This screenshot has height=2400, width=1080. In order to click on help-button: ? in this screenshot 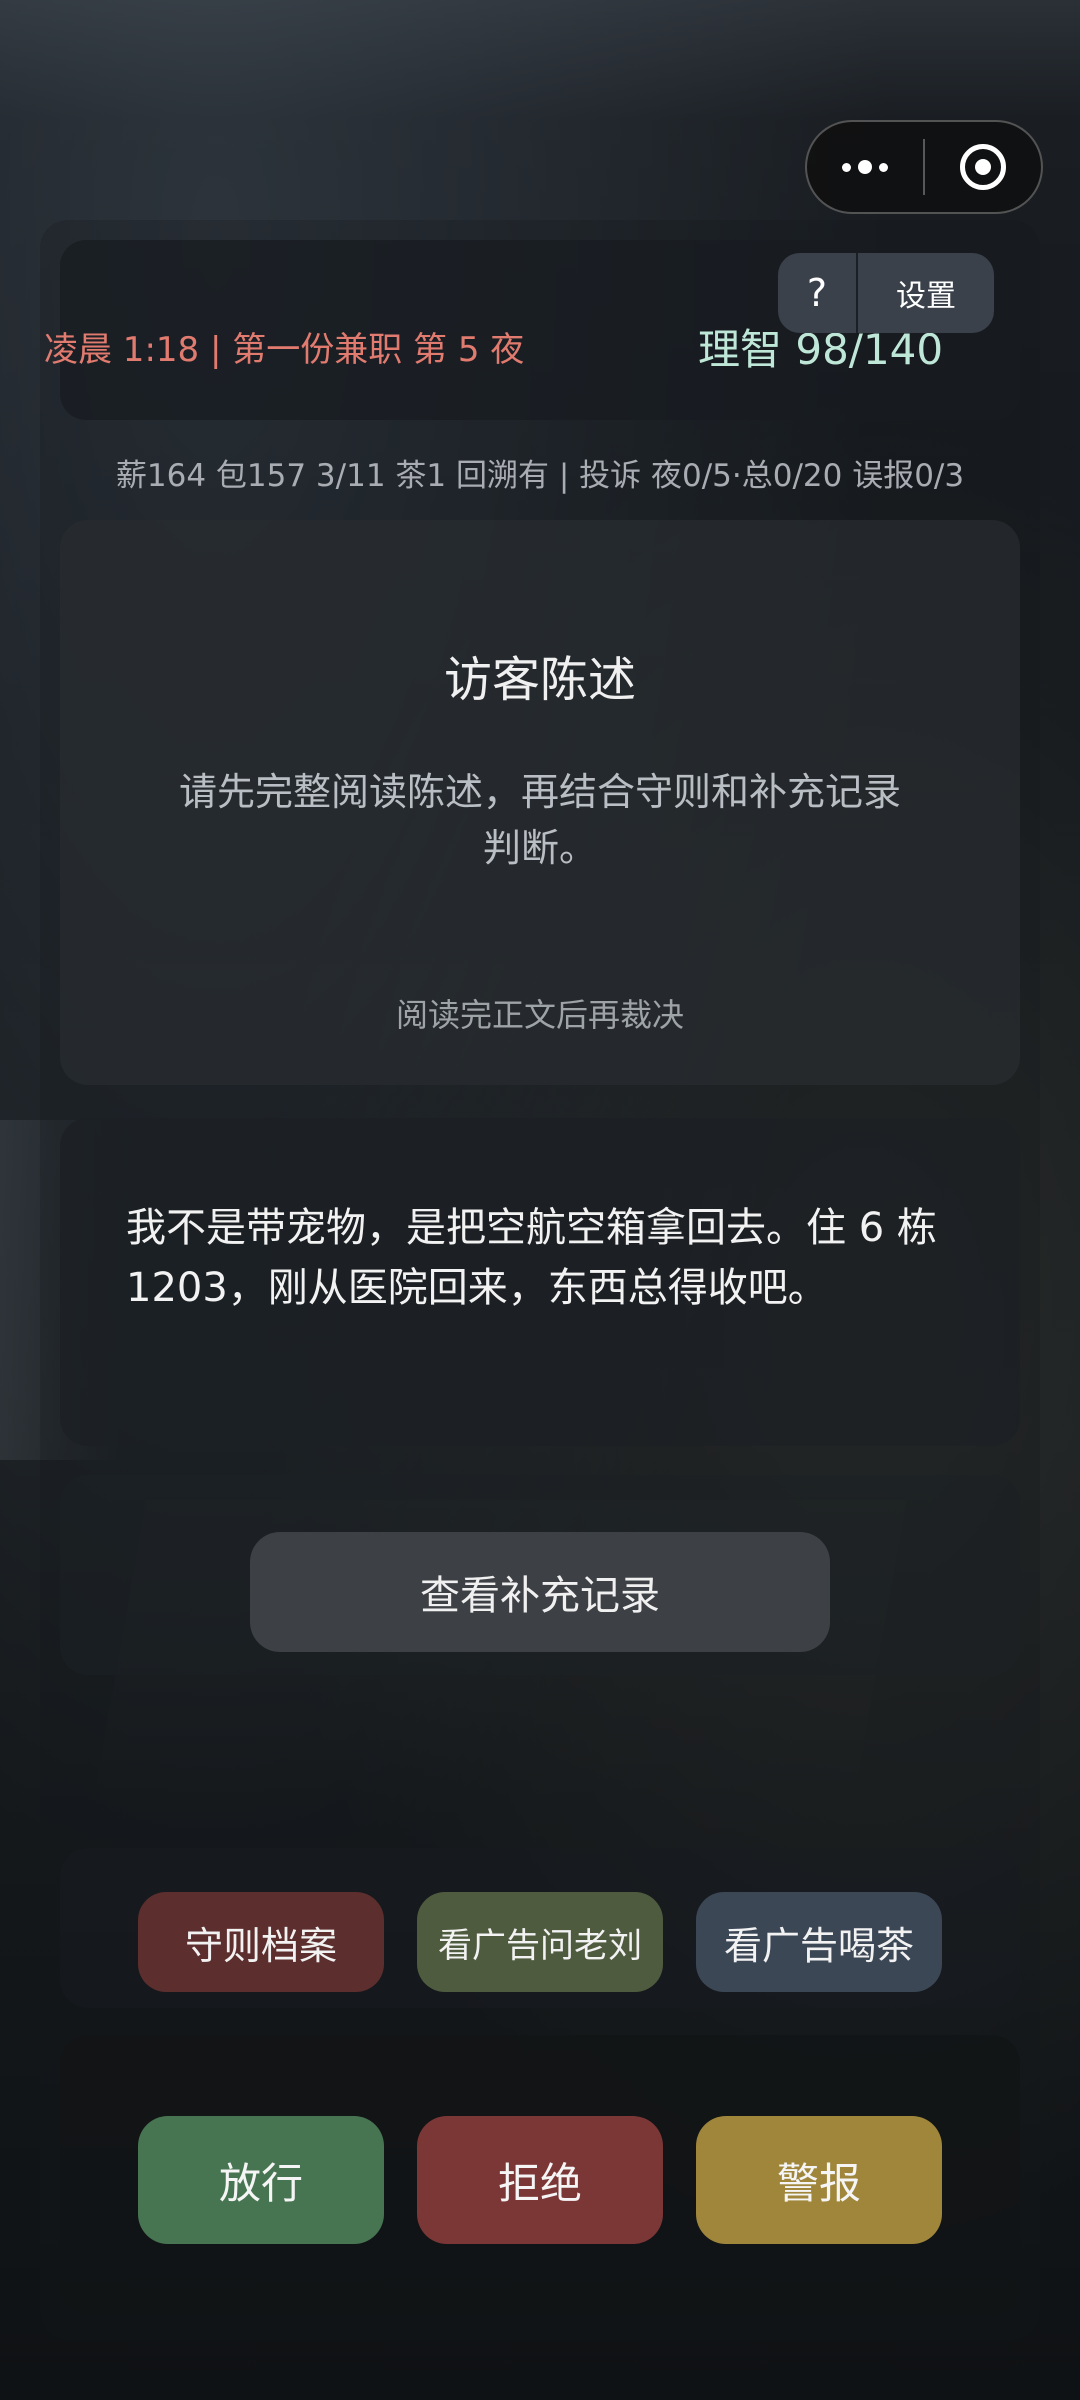, I will do `click(818, 293)`.